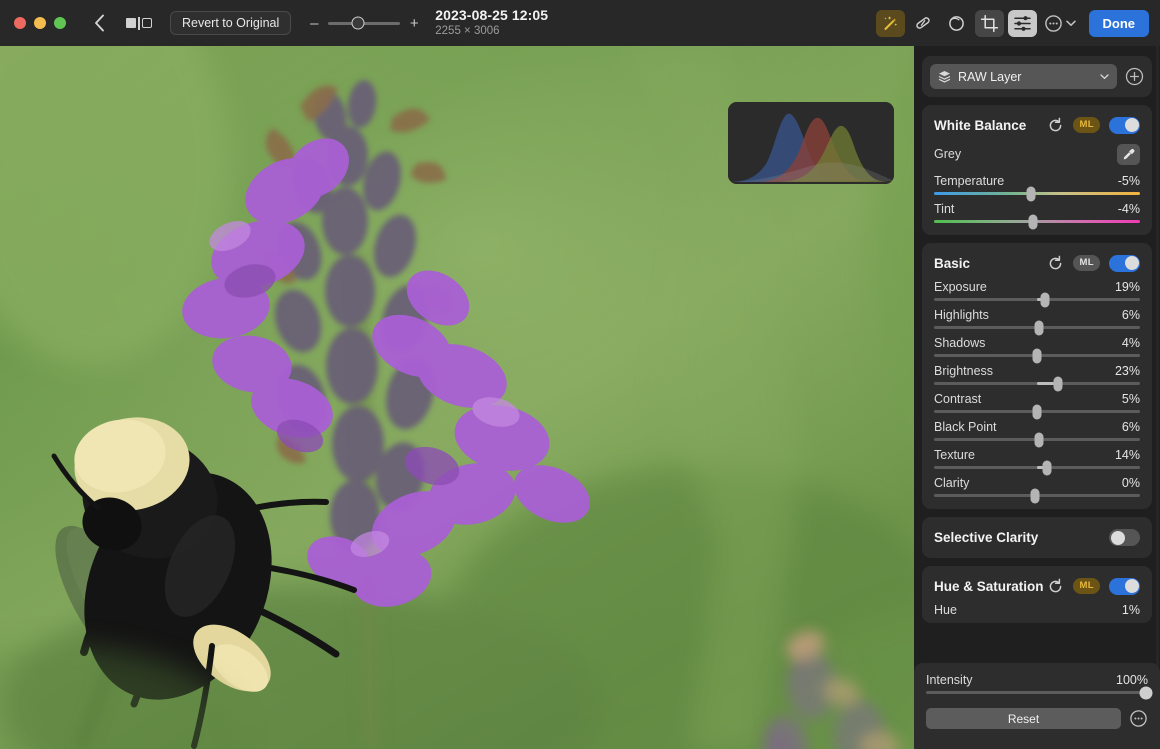 This screenshot has width=1160, height=749. Describe the element at coordinates (954, 455) in the screenshot. I see `slider-label: Texture` at that location.